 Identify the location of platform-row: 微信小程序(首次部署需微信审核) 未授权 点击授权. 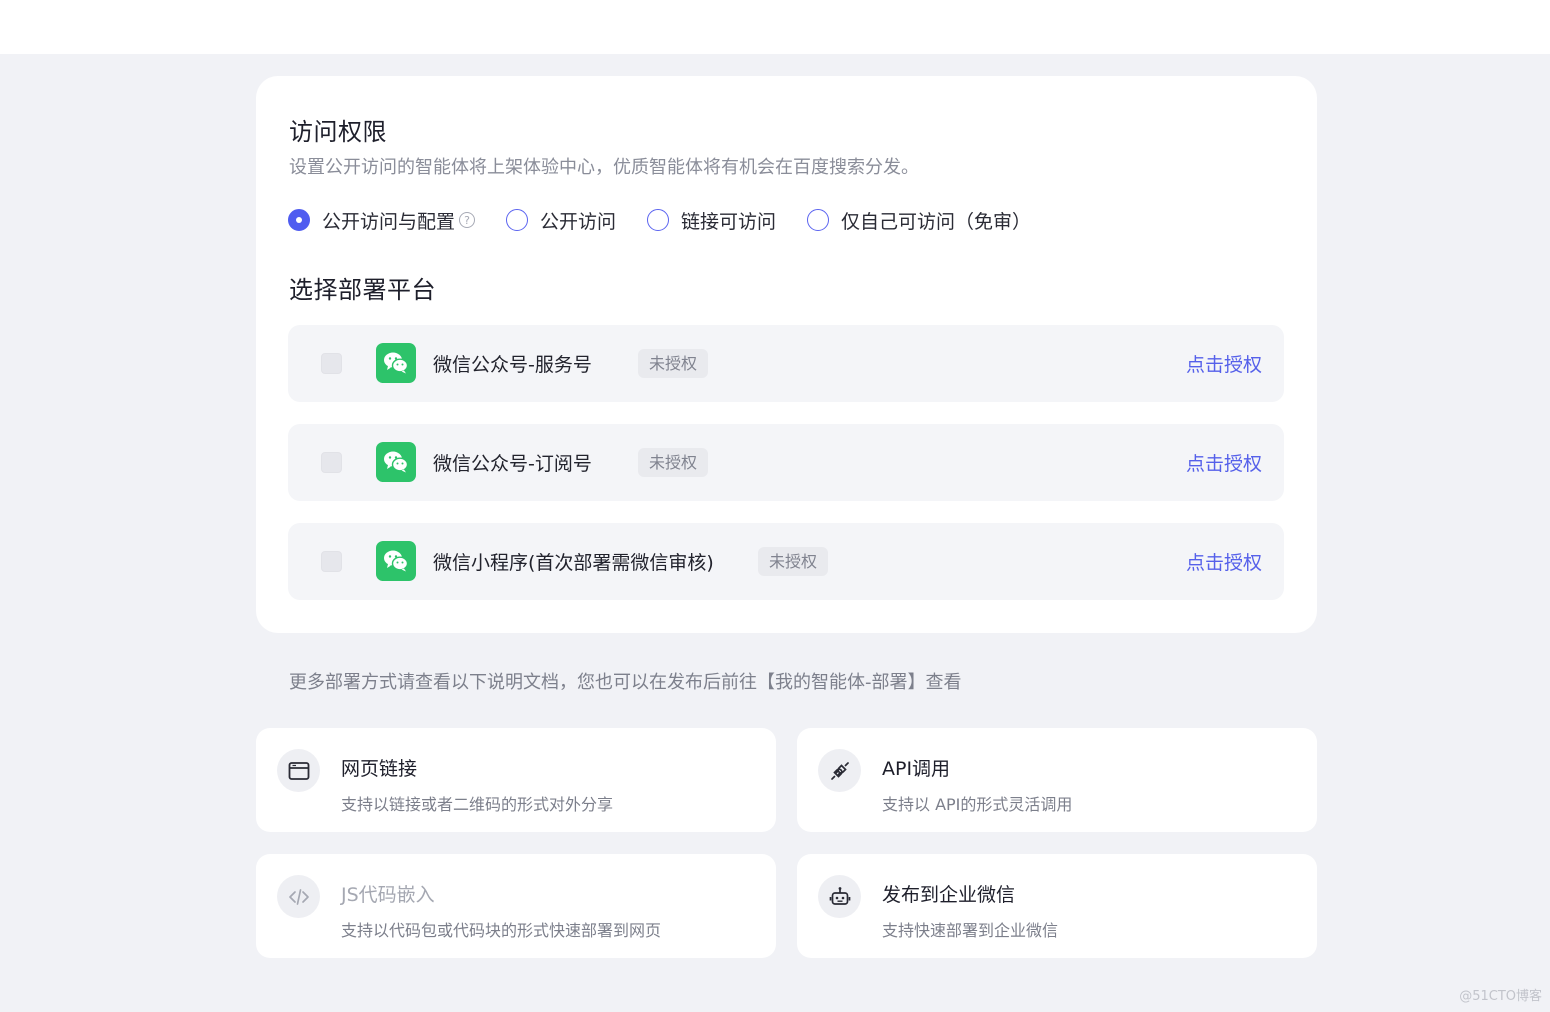
(786, 561).